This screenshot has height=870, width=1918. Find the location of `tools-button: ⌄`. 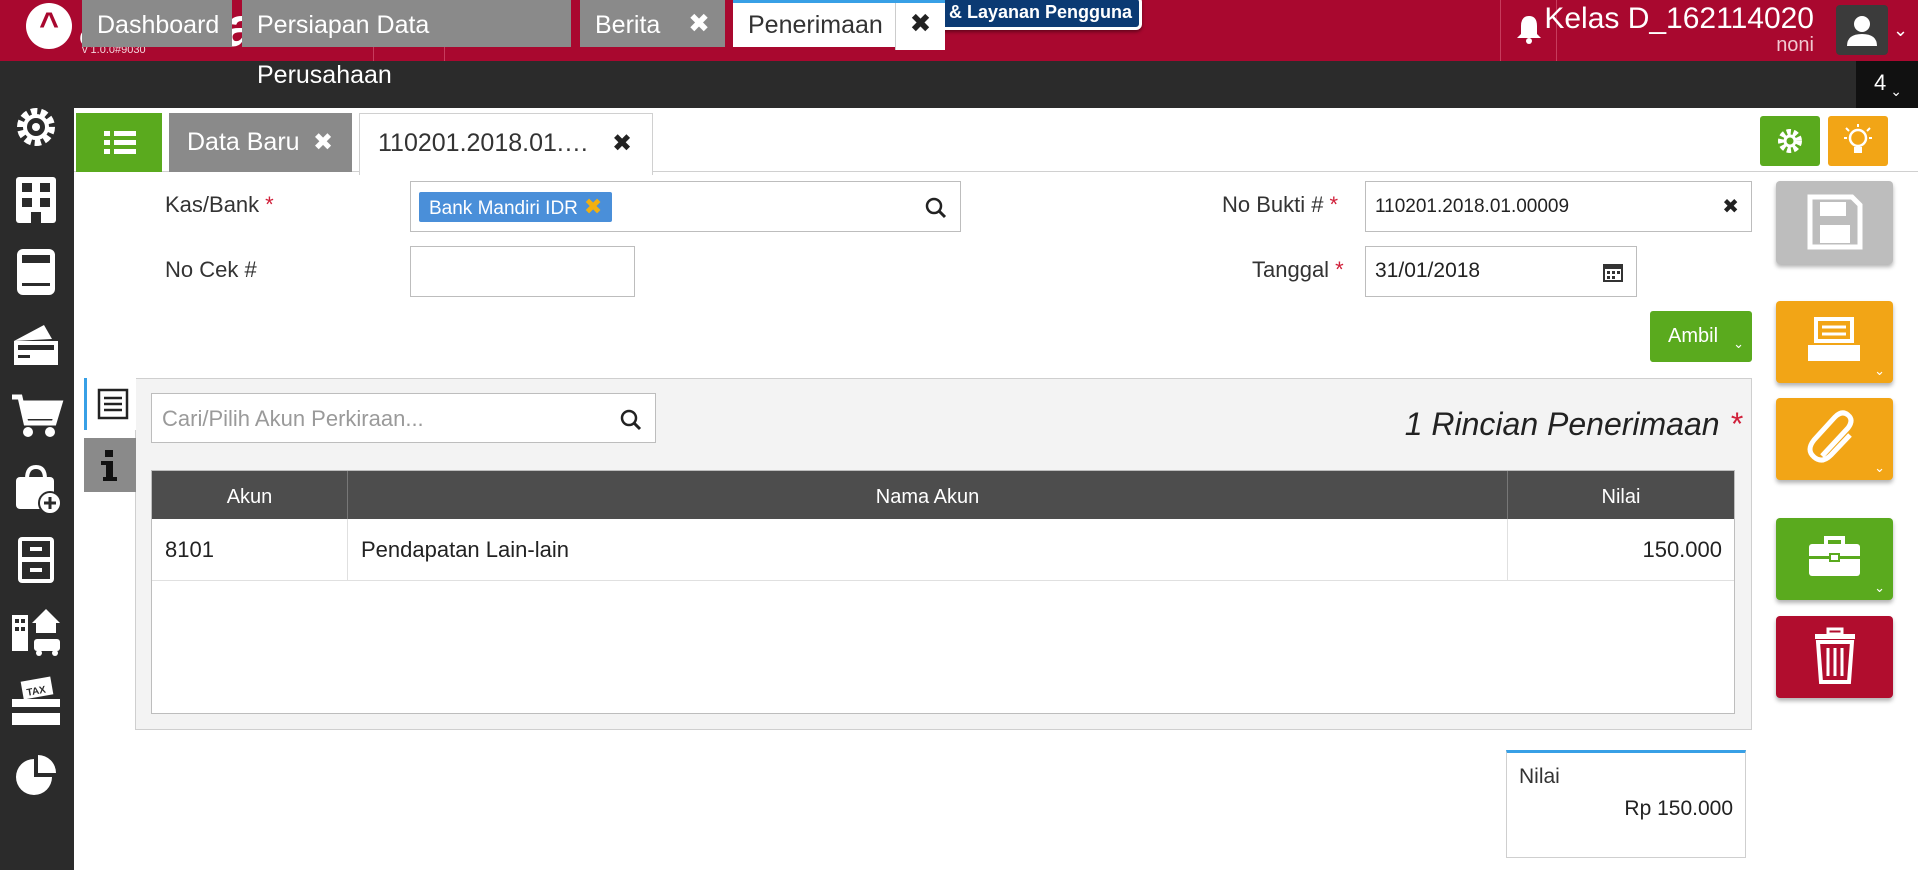

tools-button: ⌄ is located at coordinates (1834, 559).